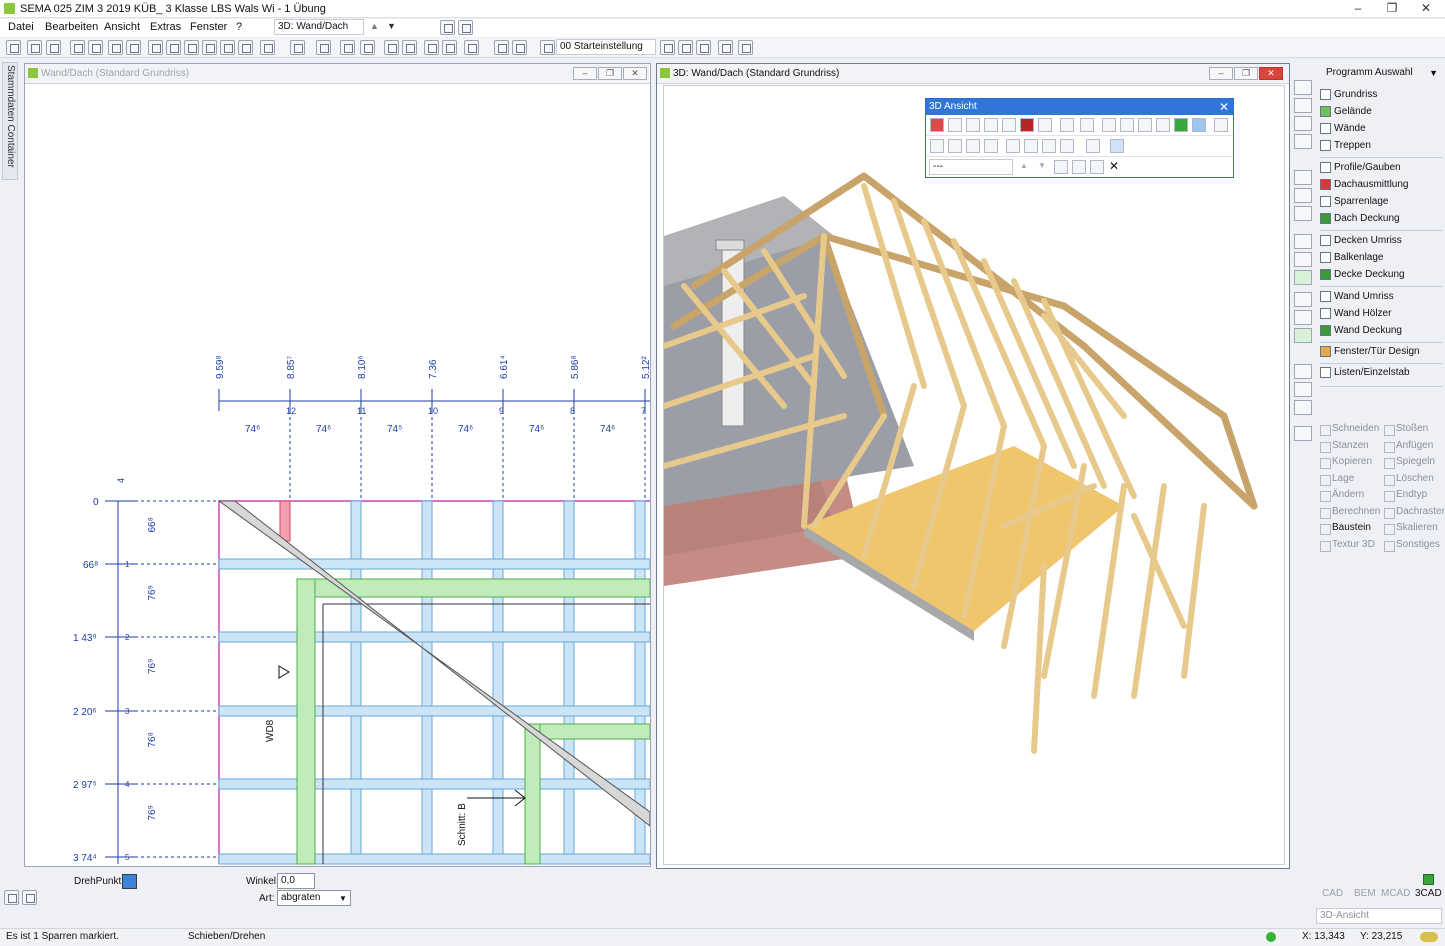 The width and height of the screenshot is (1445, 946). I want to click on tool-spiegeln: Spiegeln, so click(1409, 462).